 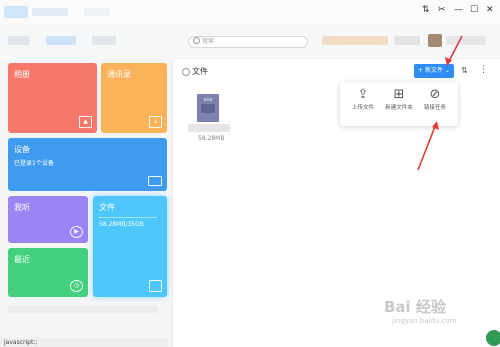 What do you see at coordinates (83, 309) in the screenshot?
I see `blurred-footer` at bounding box center [83, 309].